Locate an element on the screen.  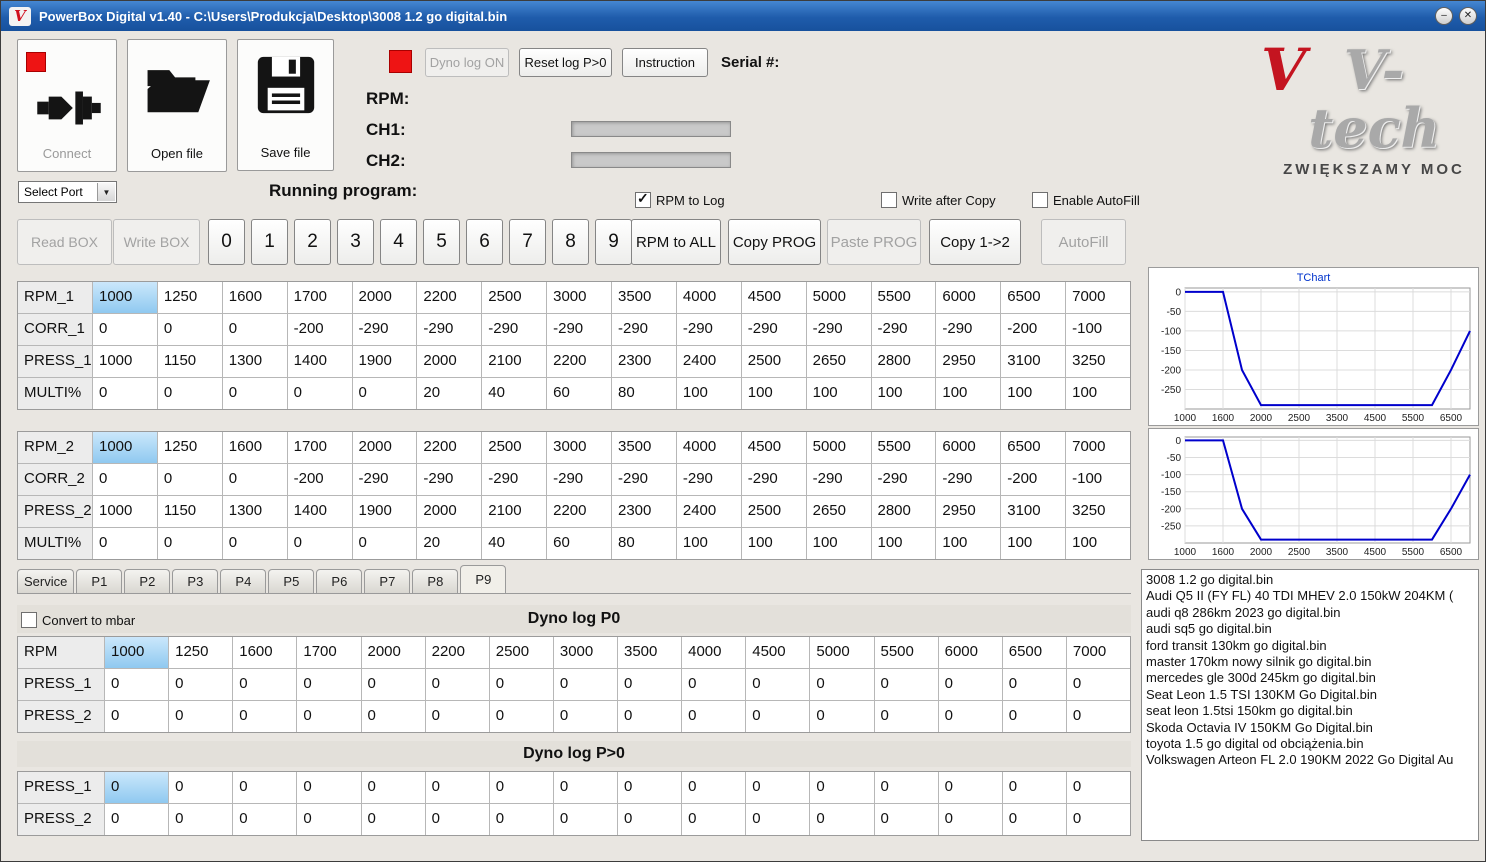
table-cell: 2000 is located at coordinates (449, 361).